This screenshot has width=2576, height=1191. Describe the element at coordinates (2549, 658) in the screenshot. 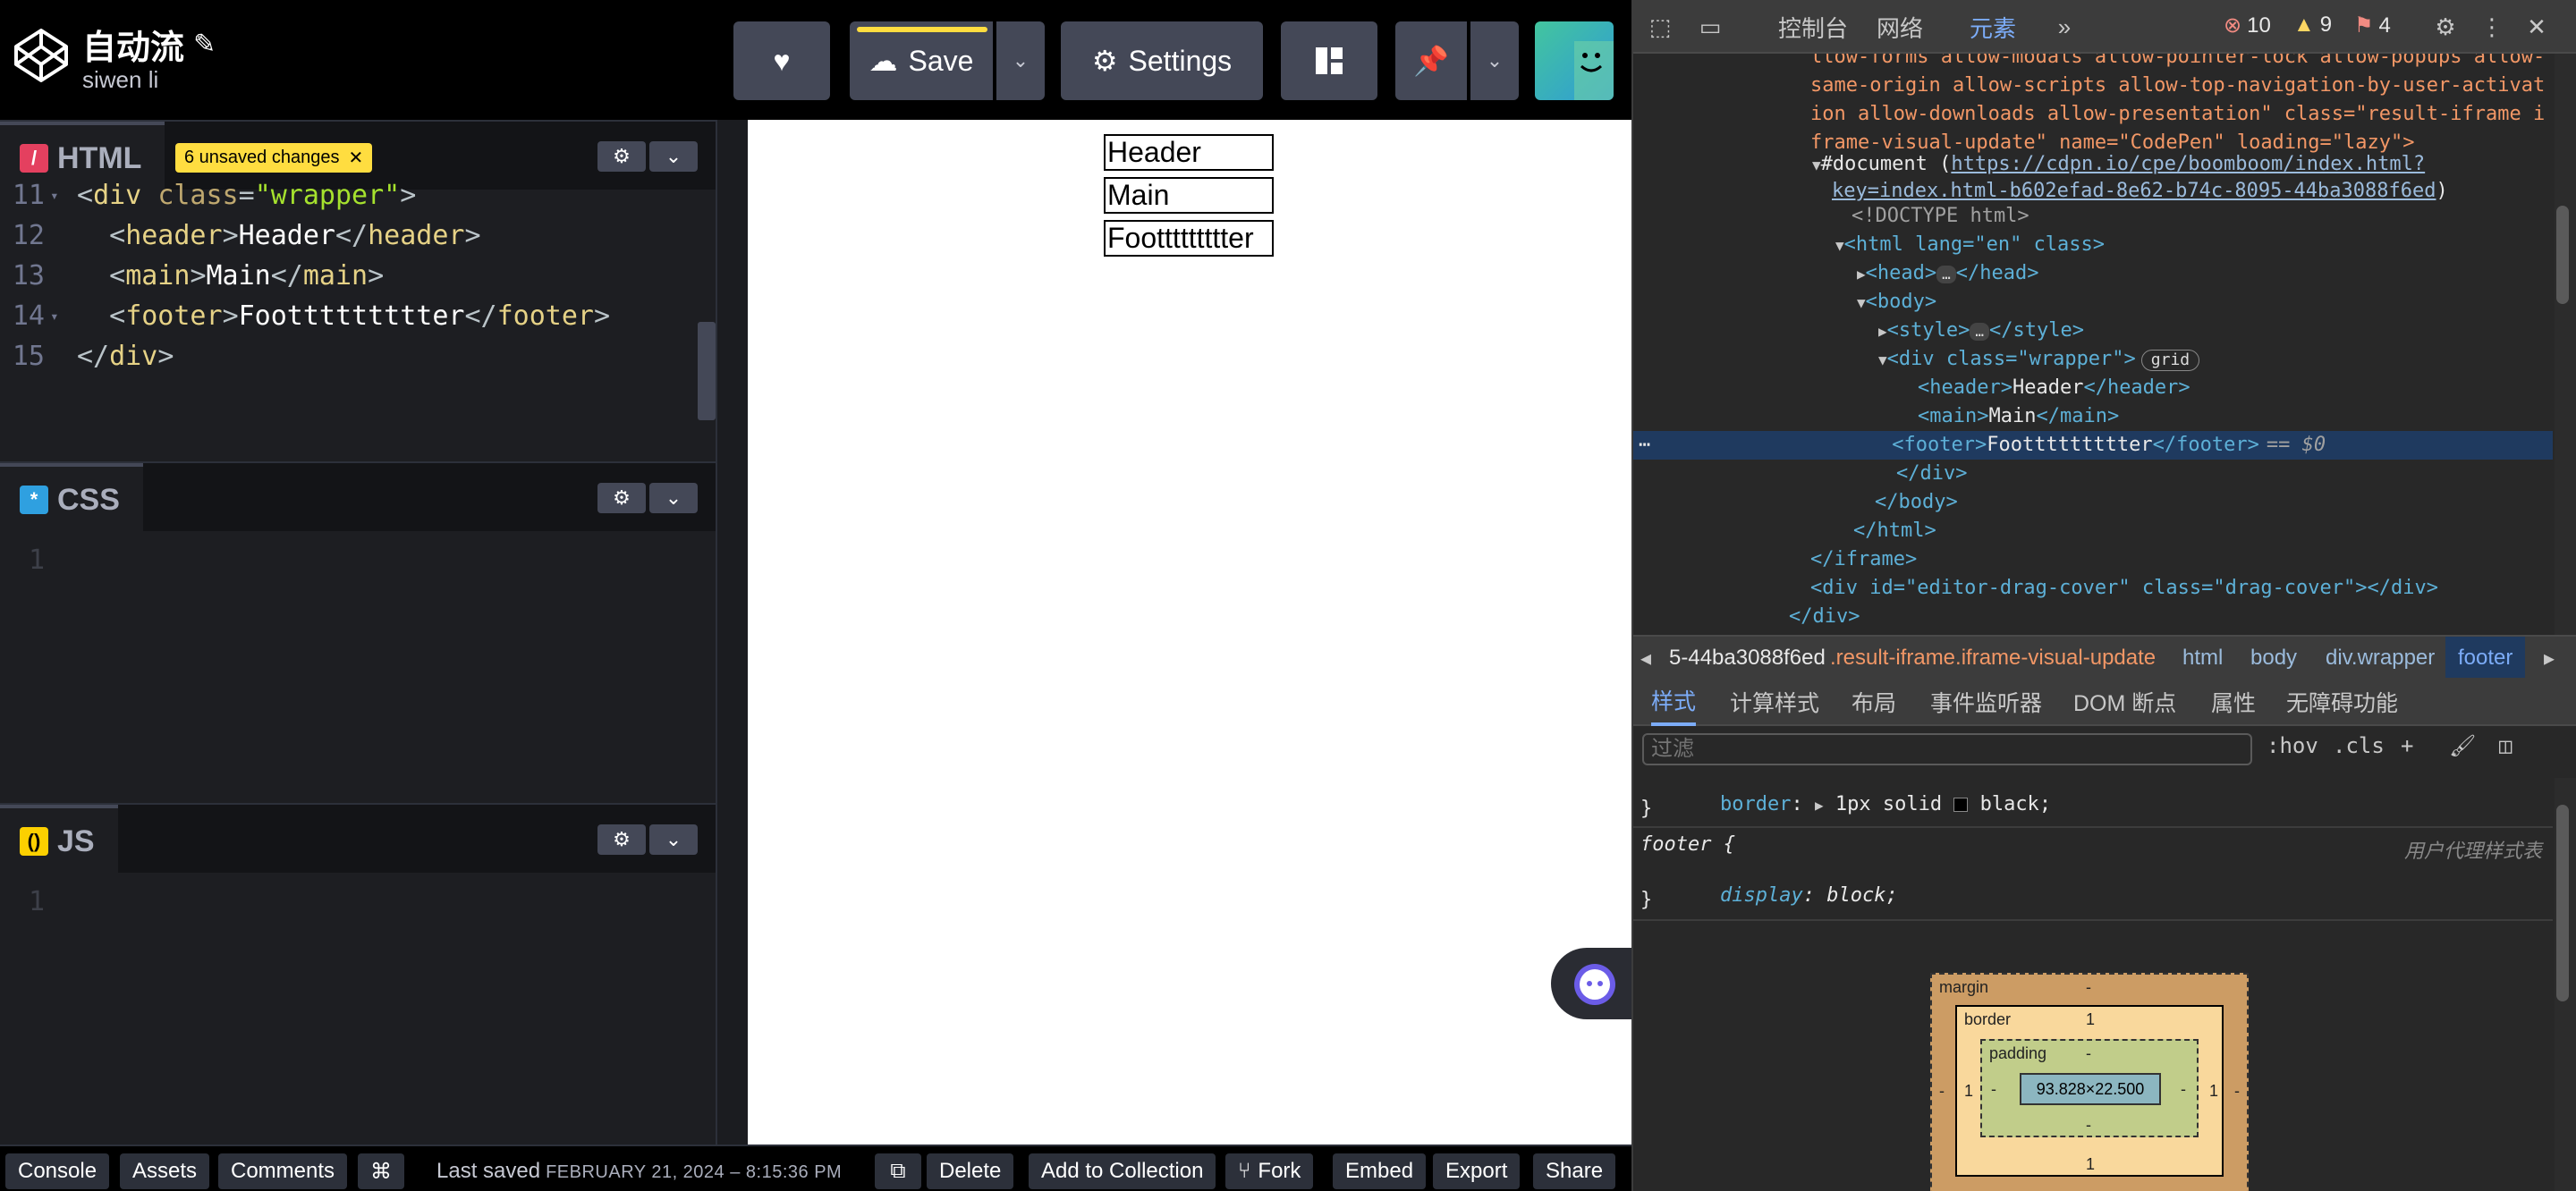

I see `breadcrumb-scroll-right-icon: ▸` at that location.